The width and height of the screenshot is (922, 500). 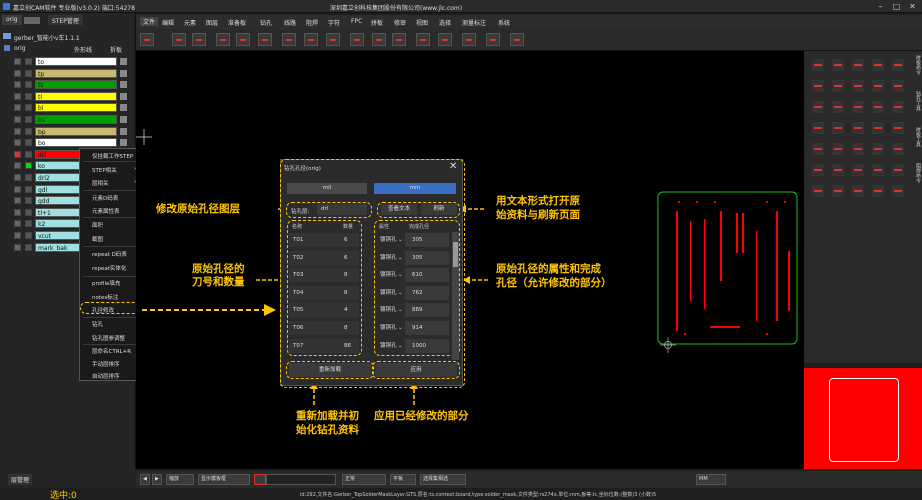 I want to click on finish-size-input: 610, so click(x=427, y=275).